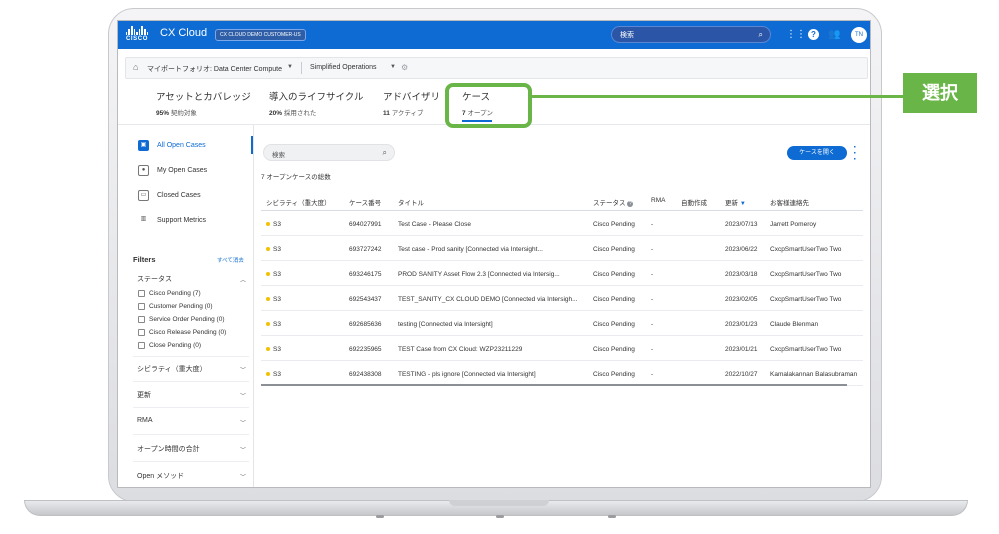 The width and height of the screenshot is (999, 534). I want to click on filter-group-status: ステータス, so click(154, 279).